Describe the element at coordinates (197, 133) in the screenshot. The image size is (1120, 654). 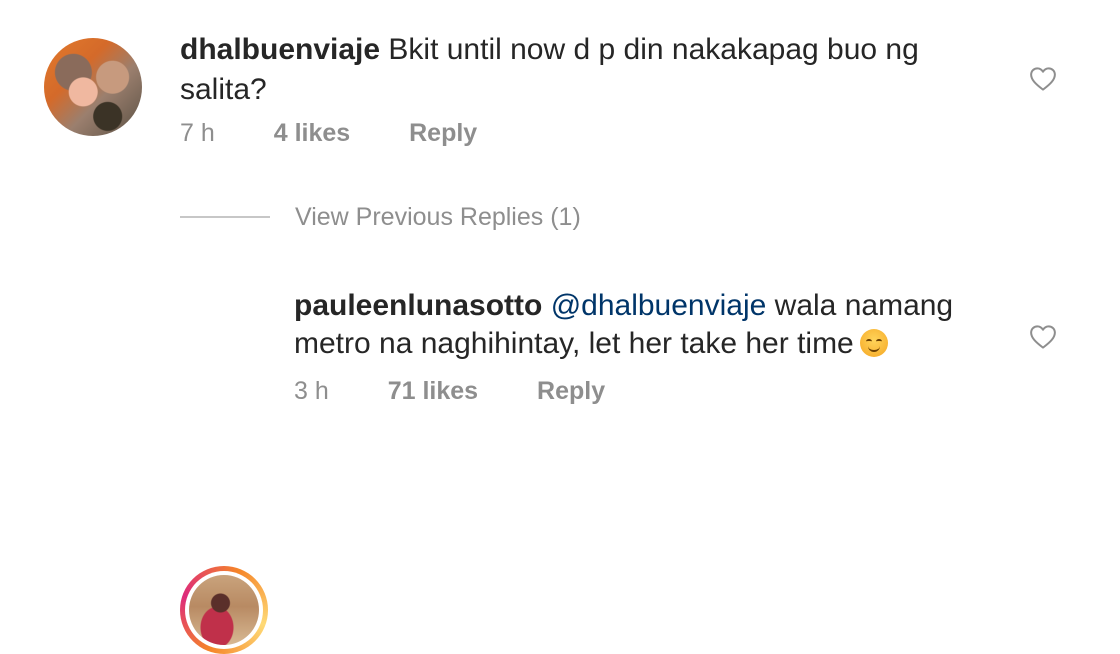
I see `comment-time: 7 h` at that location.